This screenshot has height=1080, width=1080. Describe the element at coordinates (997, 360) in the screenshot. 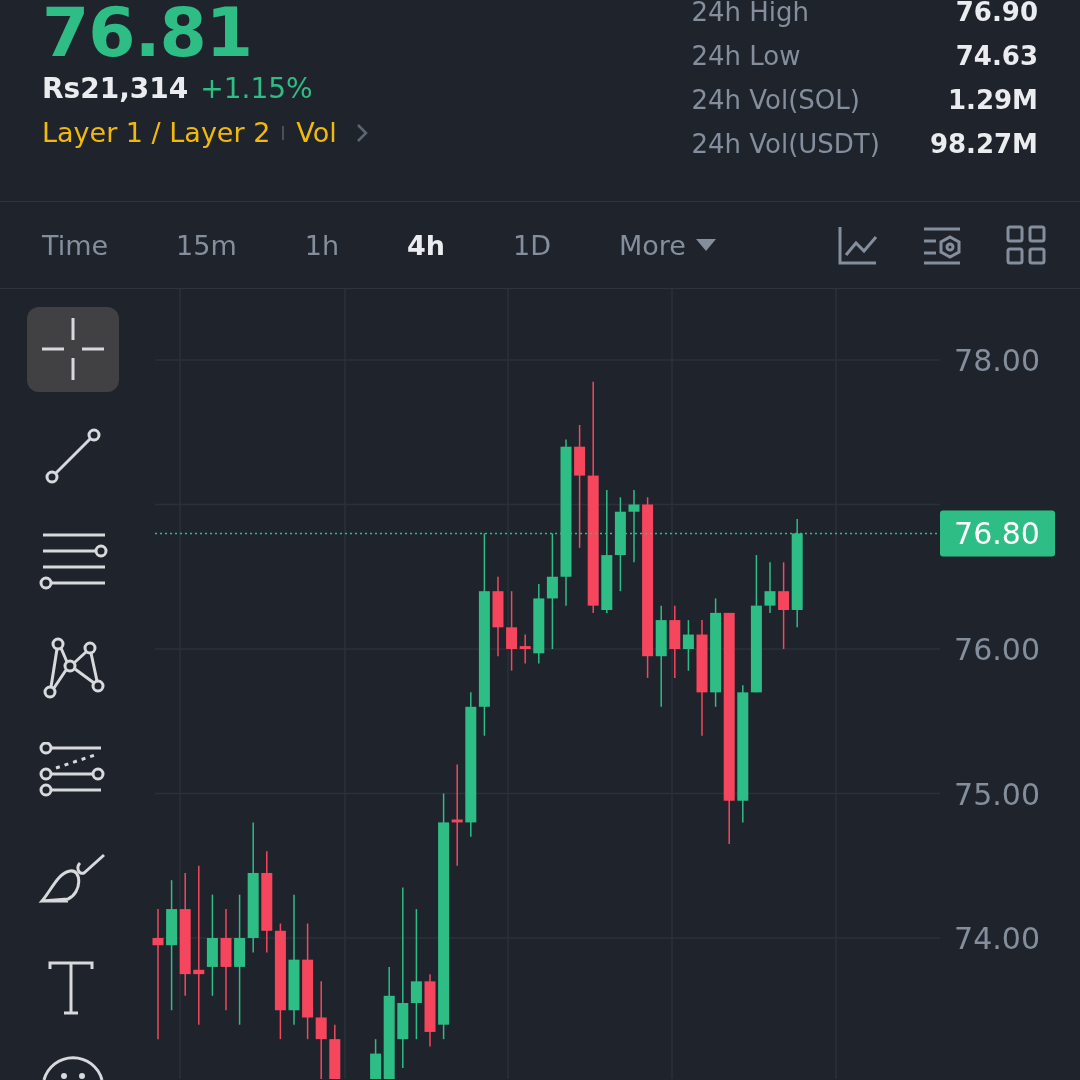

I see `price-axis-label: 78.00` at that location.